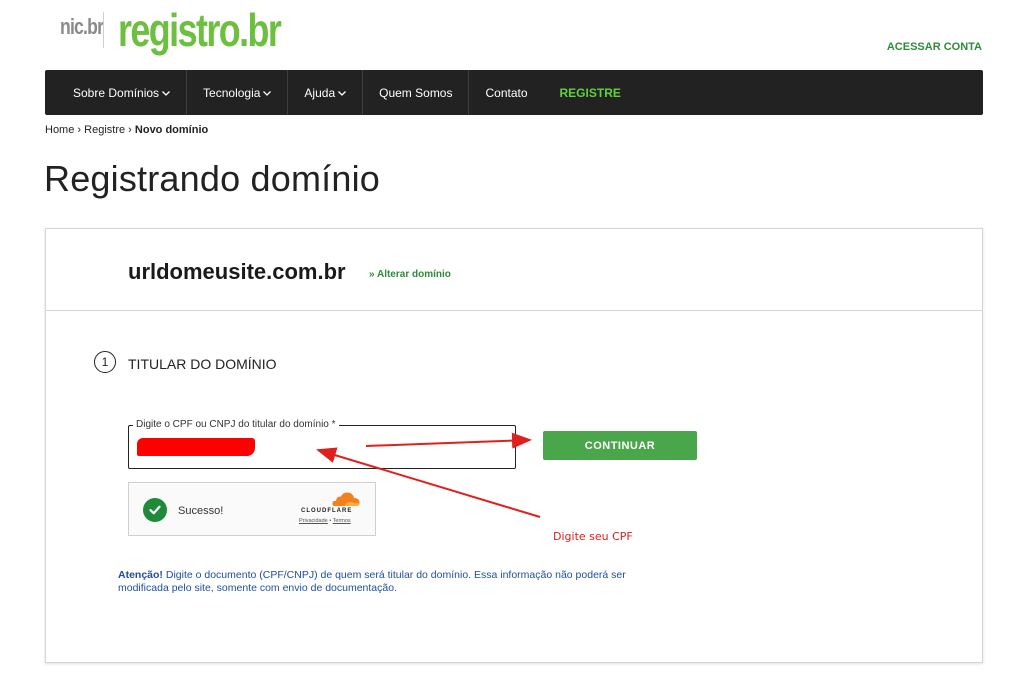  I want to click on alterar-dominio-link: » Alterar domínio, so click(410, 274).